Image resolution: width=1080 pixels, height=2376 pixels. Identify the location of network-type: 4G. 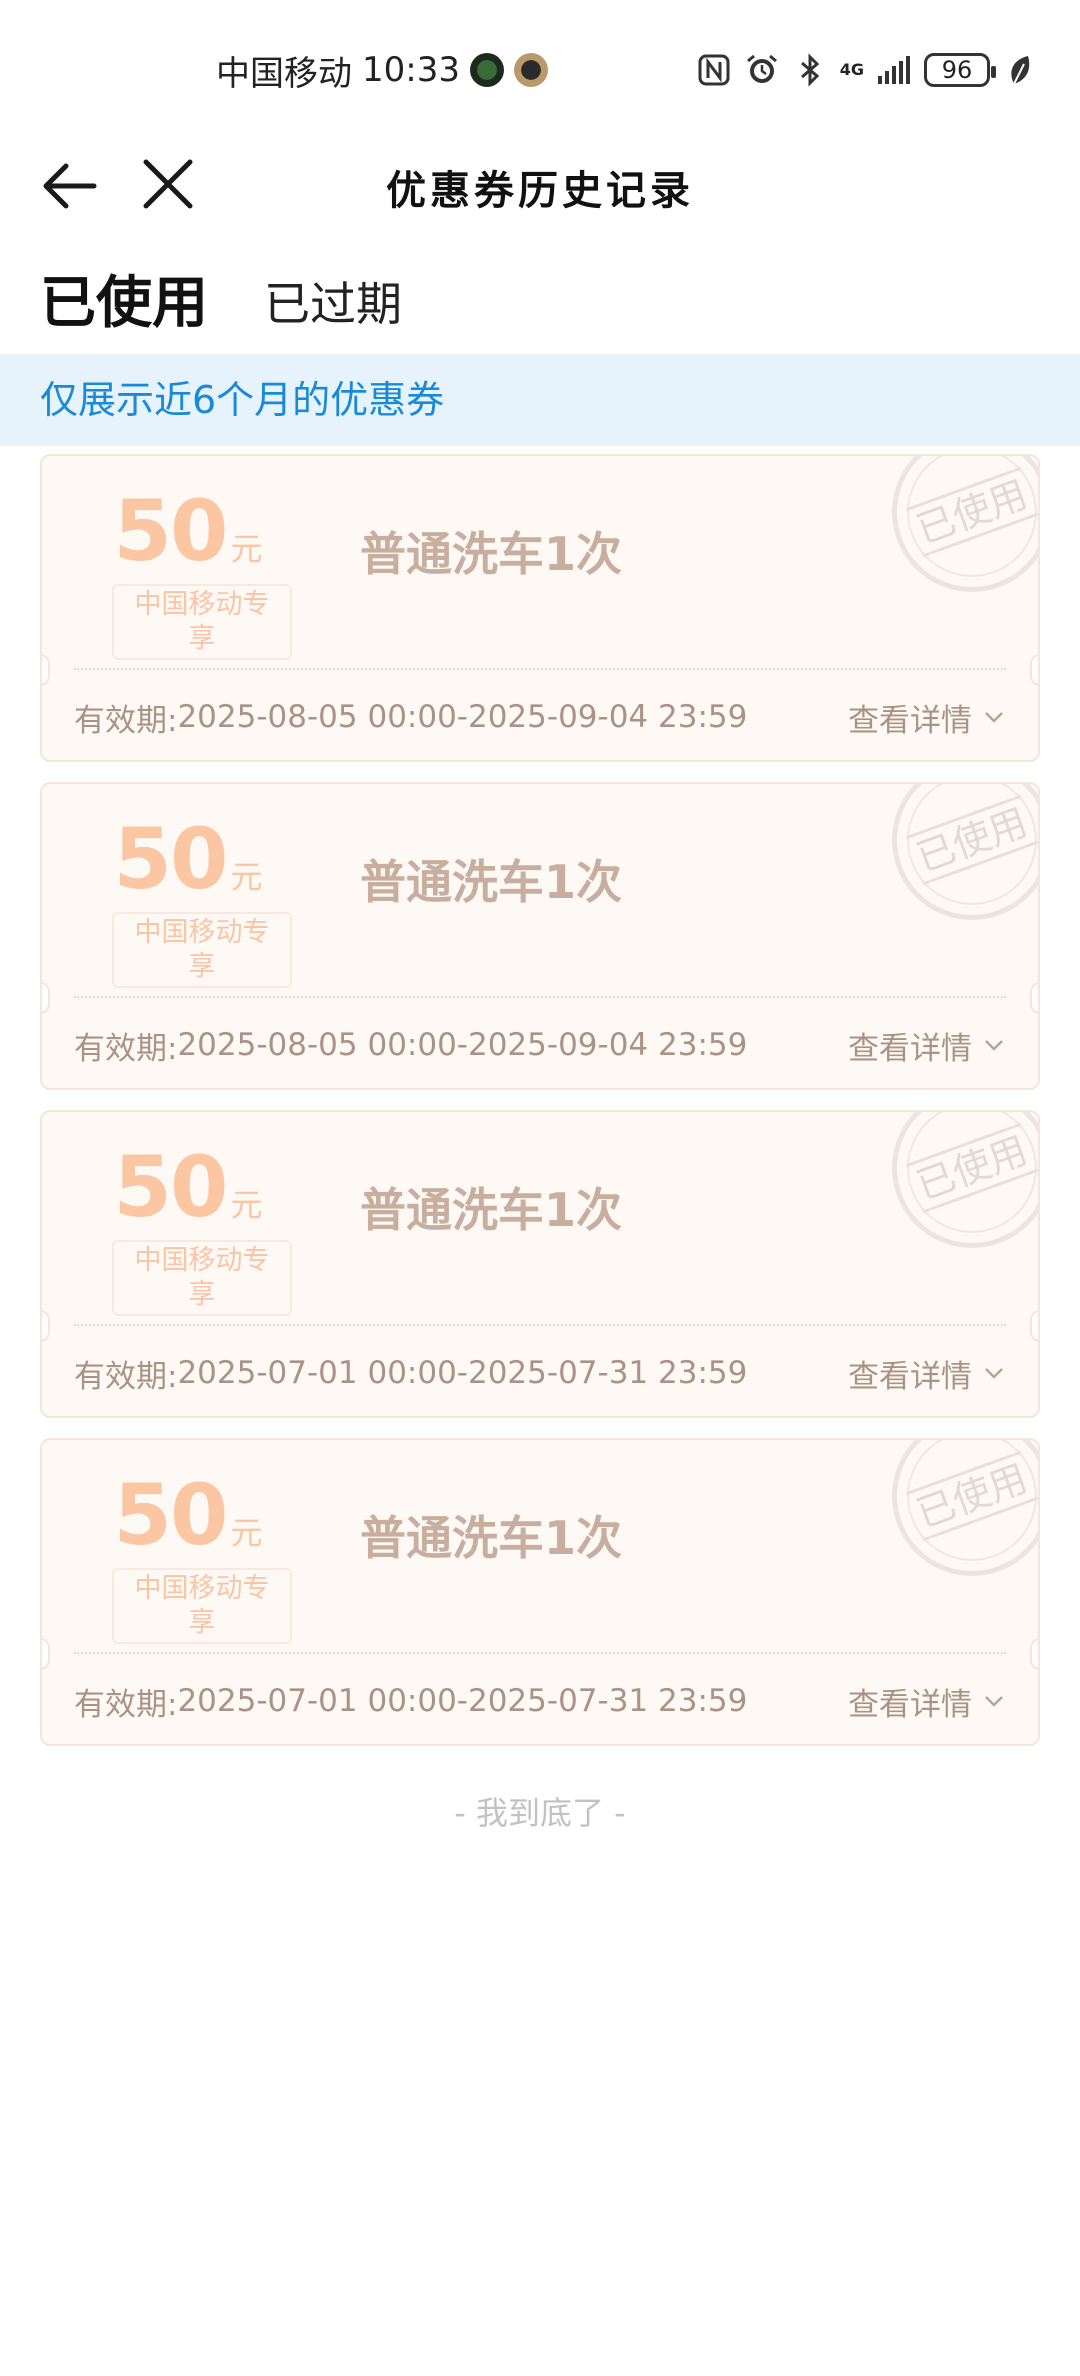
(851, 69).